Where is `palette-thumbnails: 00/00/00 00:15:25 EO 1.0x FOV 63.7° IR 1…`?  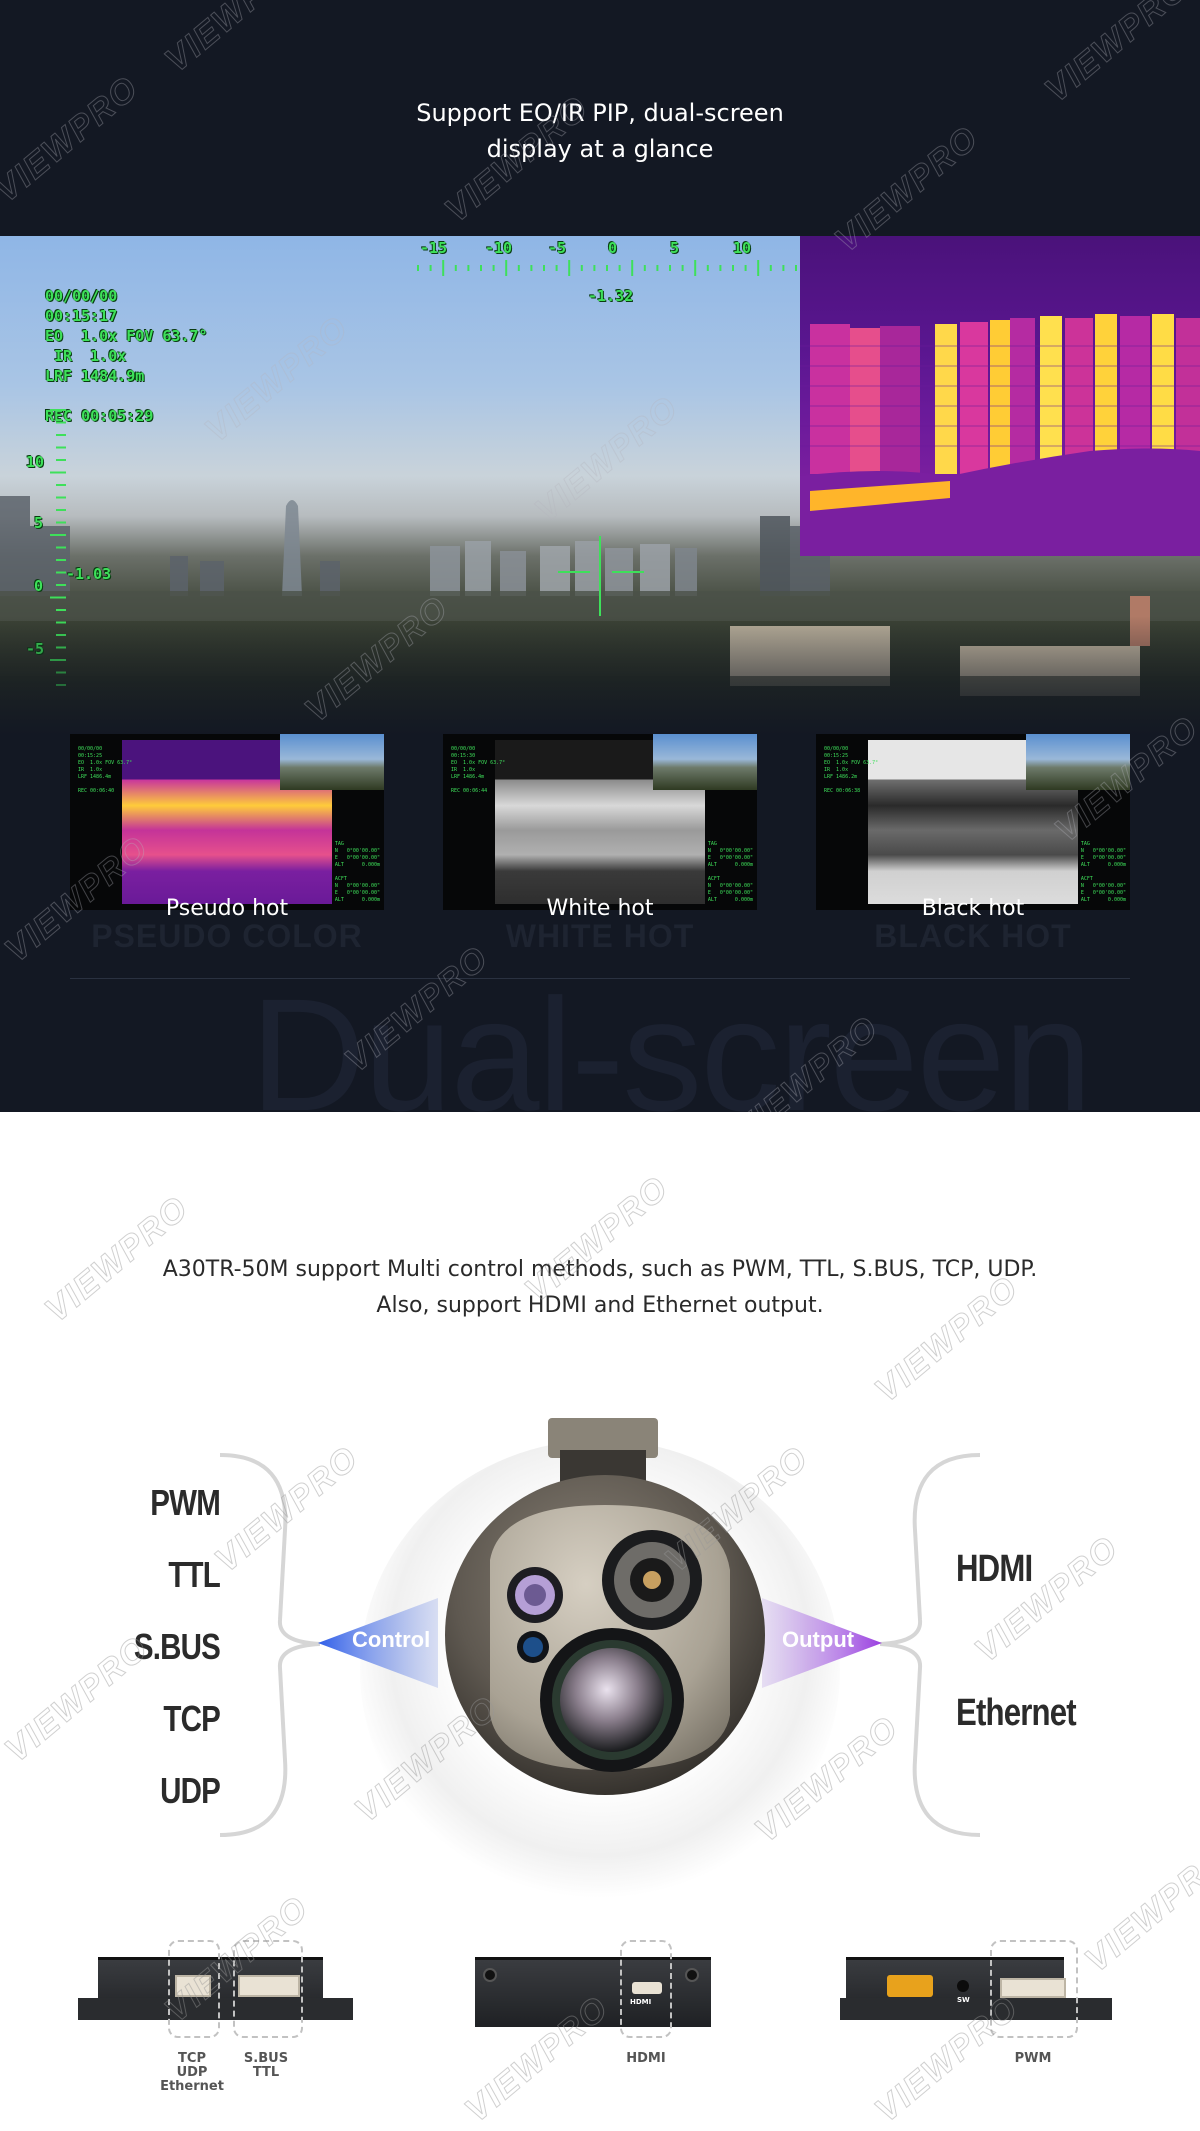 palette-thumbnails: 00/00/00 00:15:25 EO 1.0x FOV 63.7° IR 1… is located at coordinates (600, 844).